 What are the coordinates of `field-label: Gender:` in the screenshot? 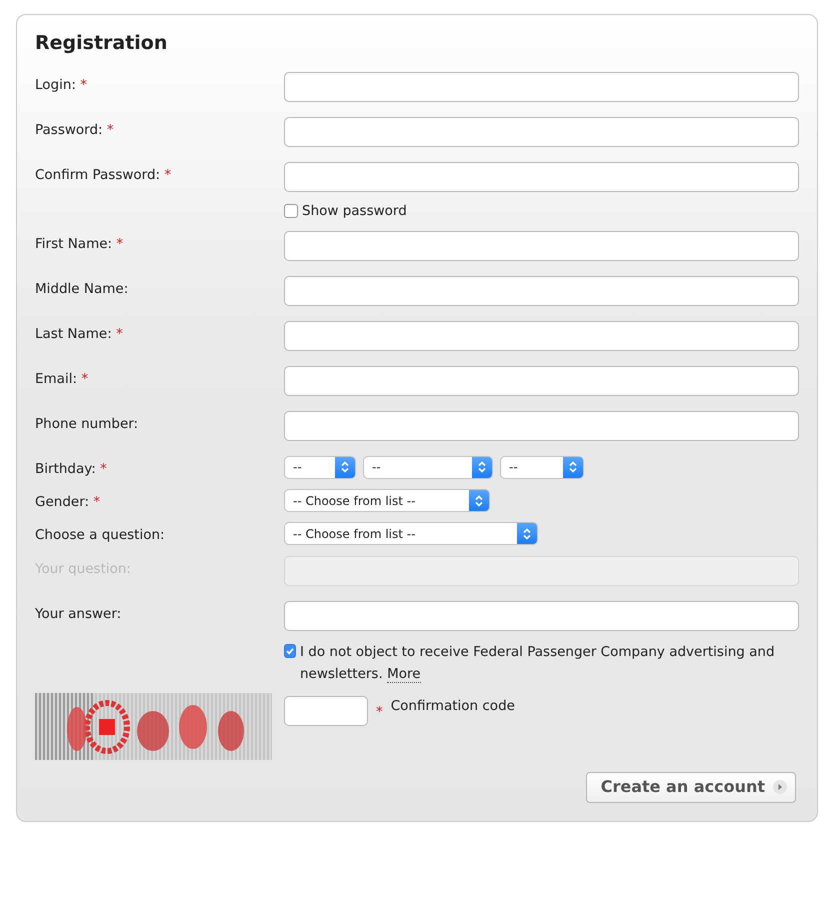 It's located at (62, 502).